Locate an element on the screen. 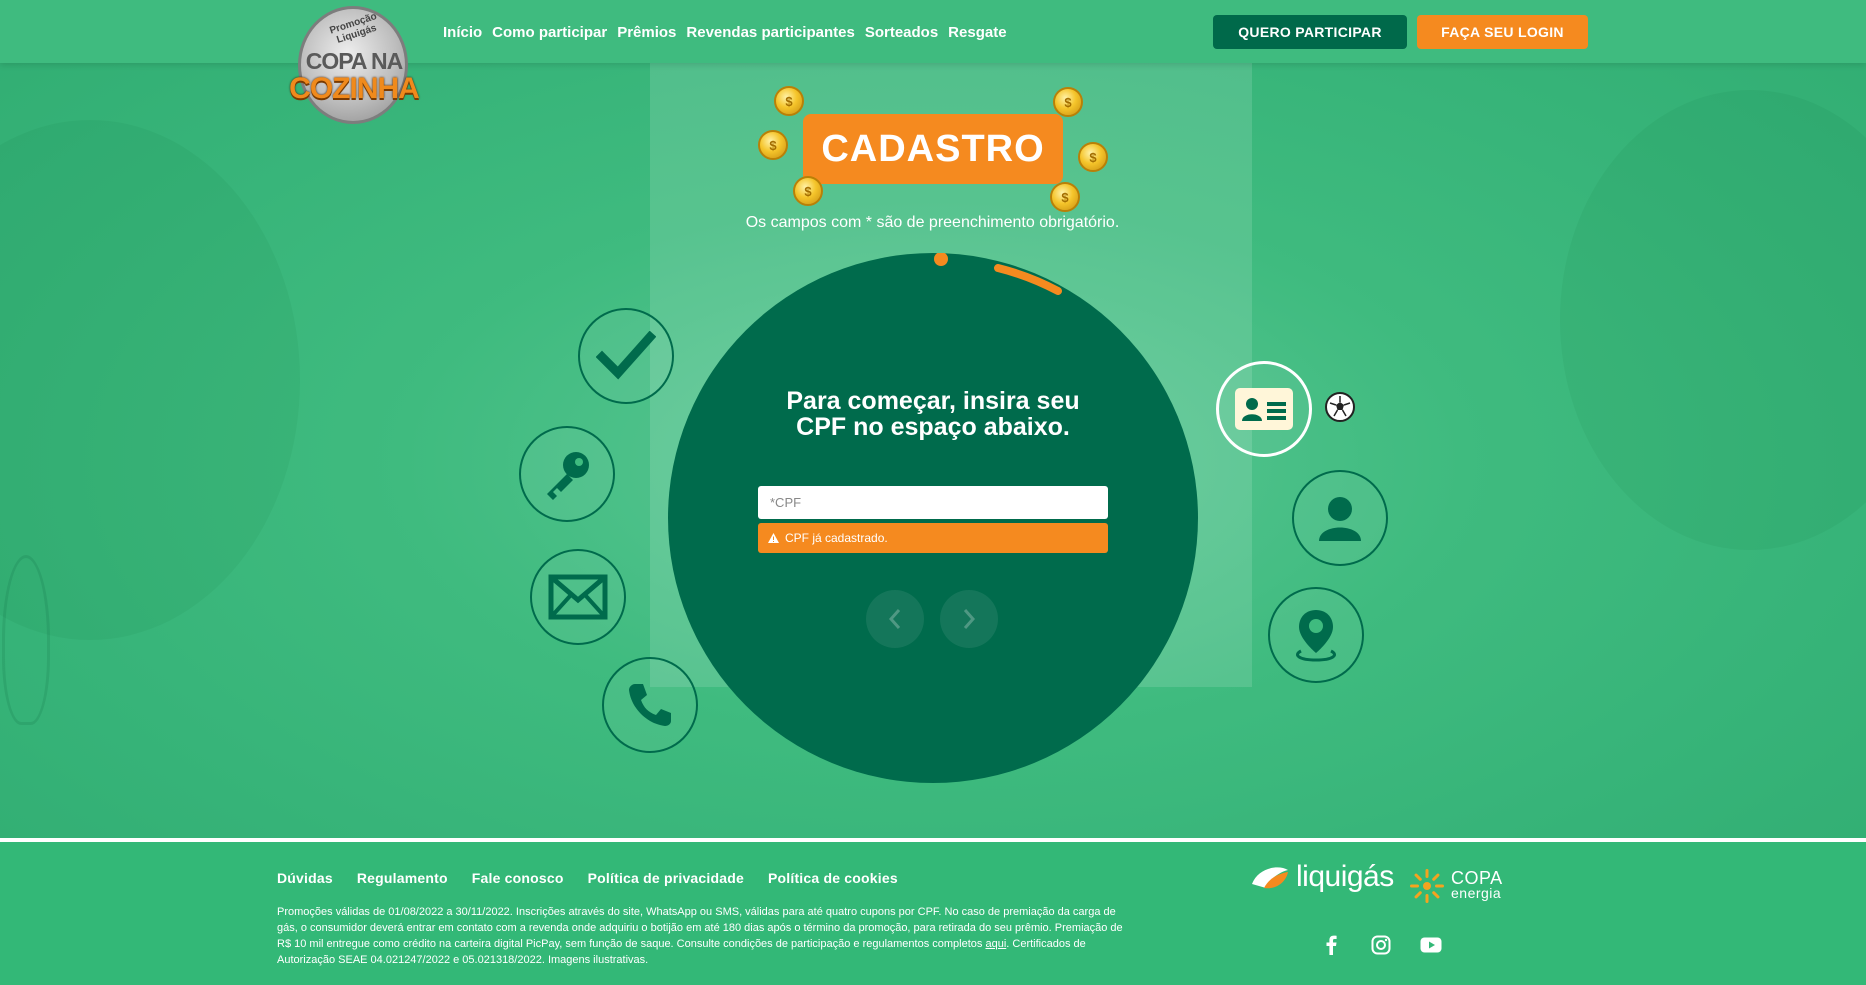  copa-energia-line2: energia is located at coordinates (1476, 893).